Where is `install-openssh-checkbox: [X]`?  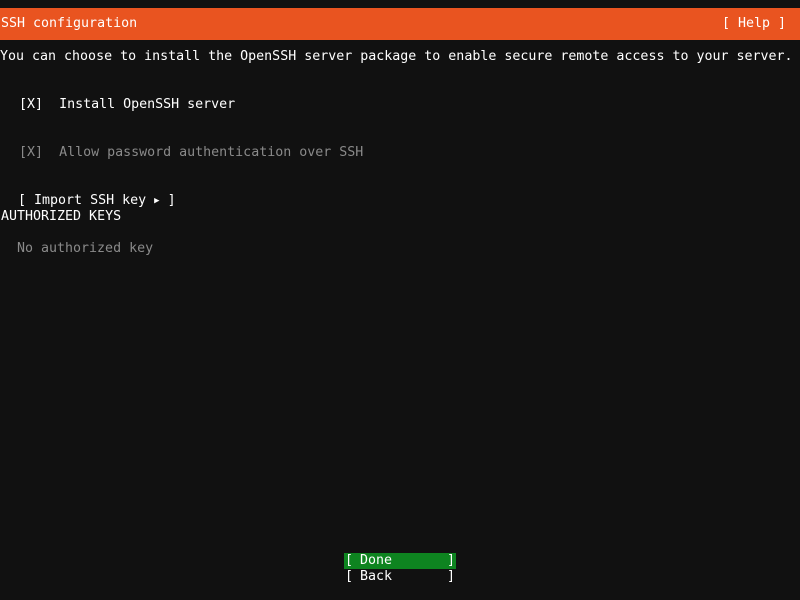
install-openssh-checkbox: [X] is located at coordinates (31, 104).